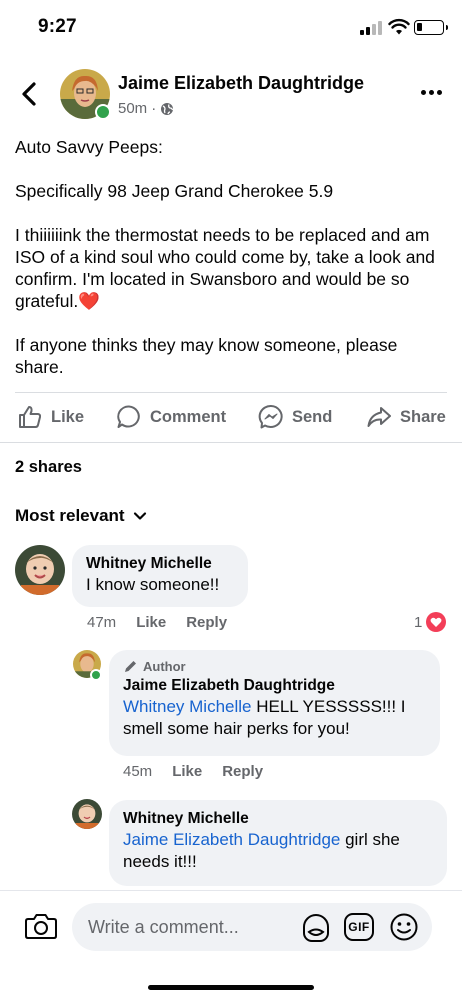  Describe the element at coordinates (70, 515) in the screenshot. I see `sort-label: Most relevant` at that location.